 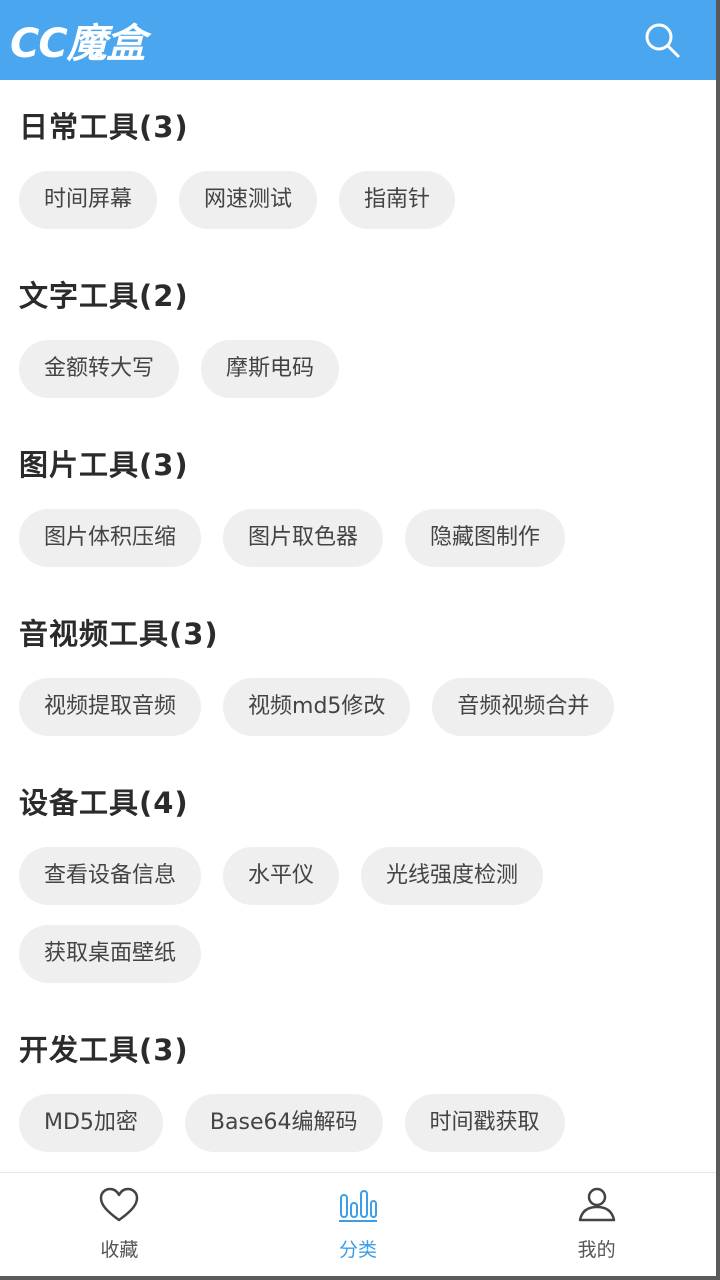 What do you see at coordinates (523, 707) in the screenshot?
I see `tool-chip-merge-av: 音频视频合并` at bounding box center [523, 707].